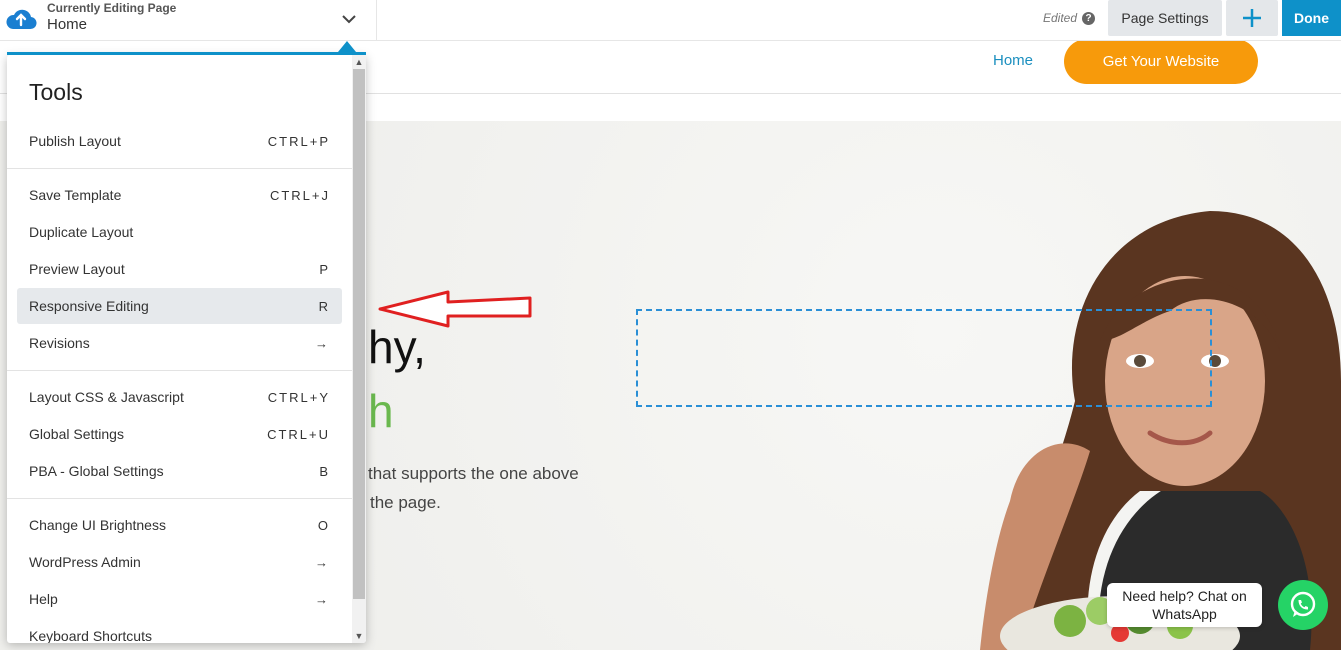  I want to click on whatsapp-button, so click(1303, 605).